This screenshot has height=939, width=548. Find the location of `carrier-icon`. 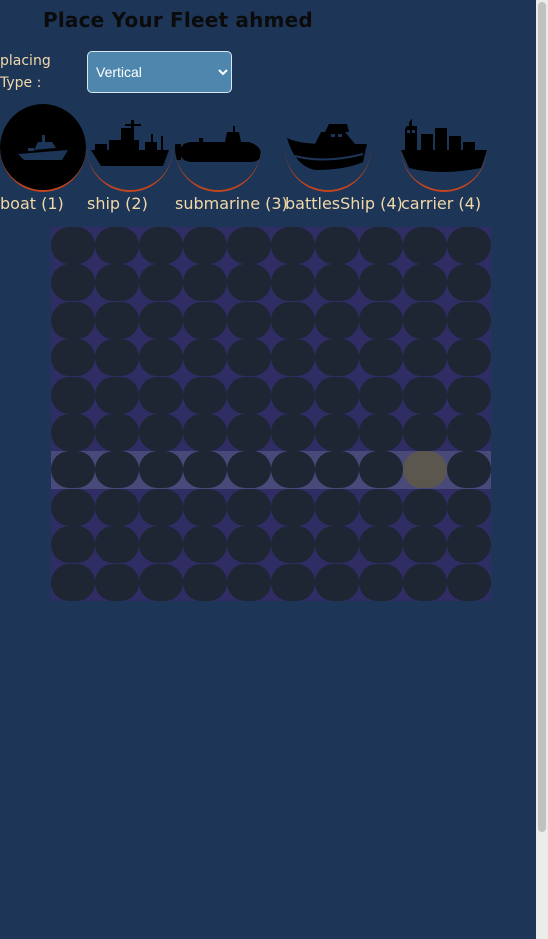

carrier-icon is located at coordinates (444, 148).